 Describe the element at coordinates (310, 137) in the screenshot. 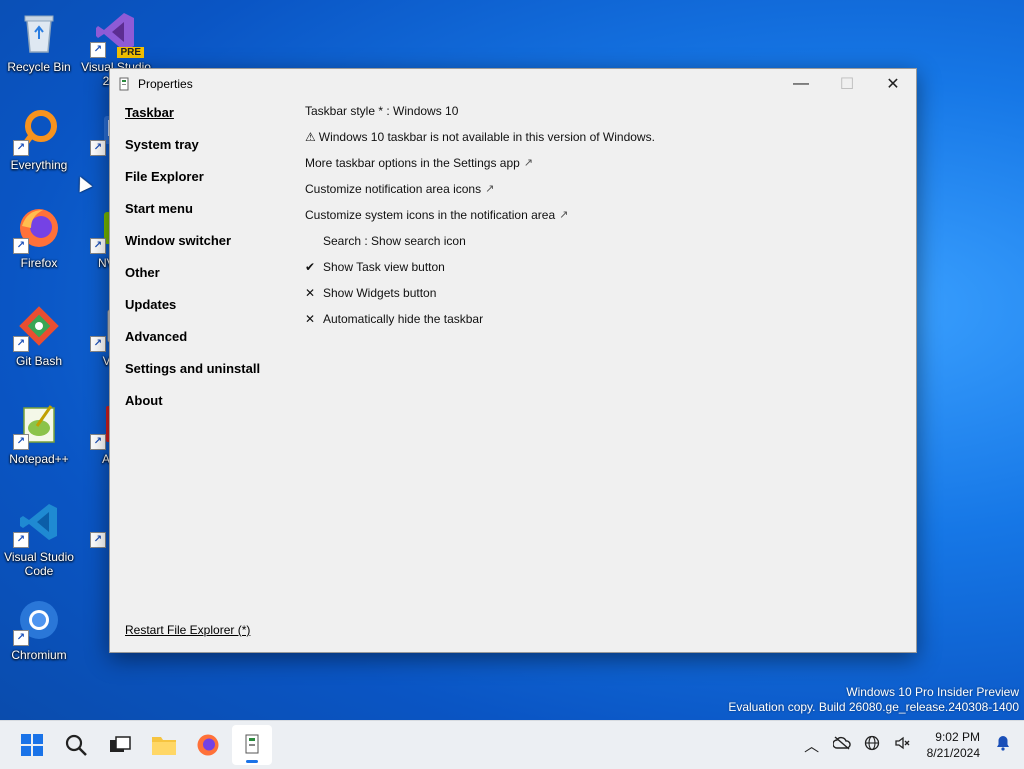

I see `warning-icon: ⚠` at that location.